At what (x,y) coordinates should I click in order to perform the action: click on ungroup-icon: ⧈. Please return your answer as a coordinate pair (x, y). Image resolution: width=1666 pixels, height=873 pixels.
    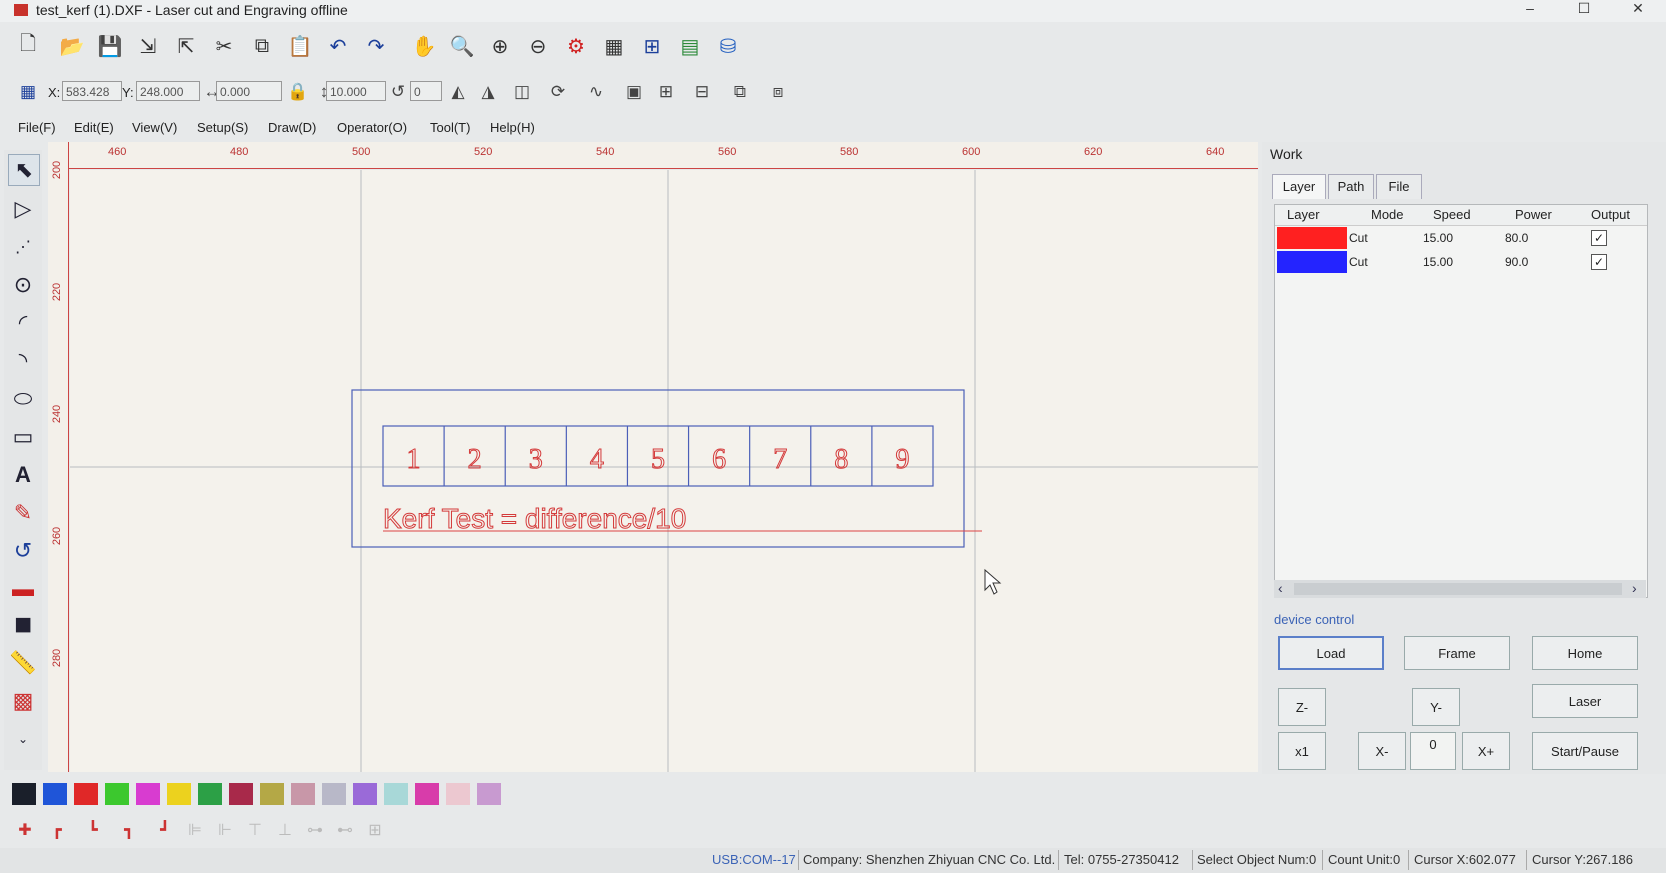
    Looking at the image, I should click on (778, 92).